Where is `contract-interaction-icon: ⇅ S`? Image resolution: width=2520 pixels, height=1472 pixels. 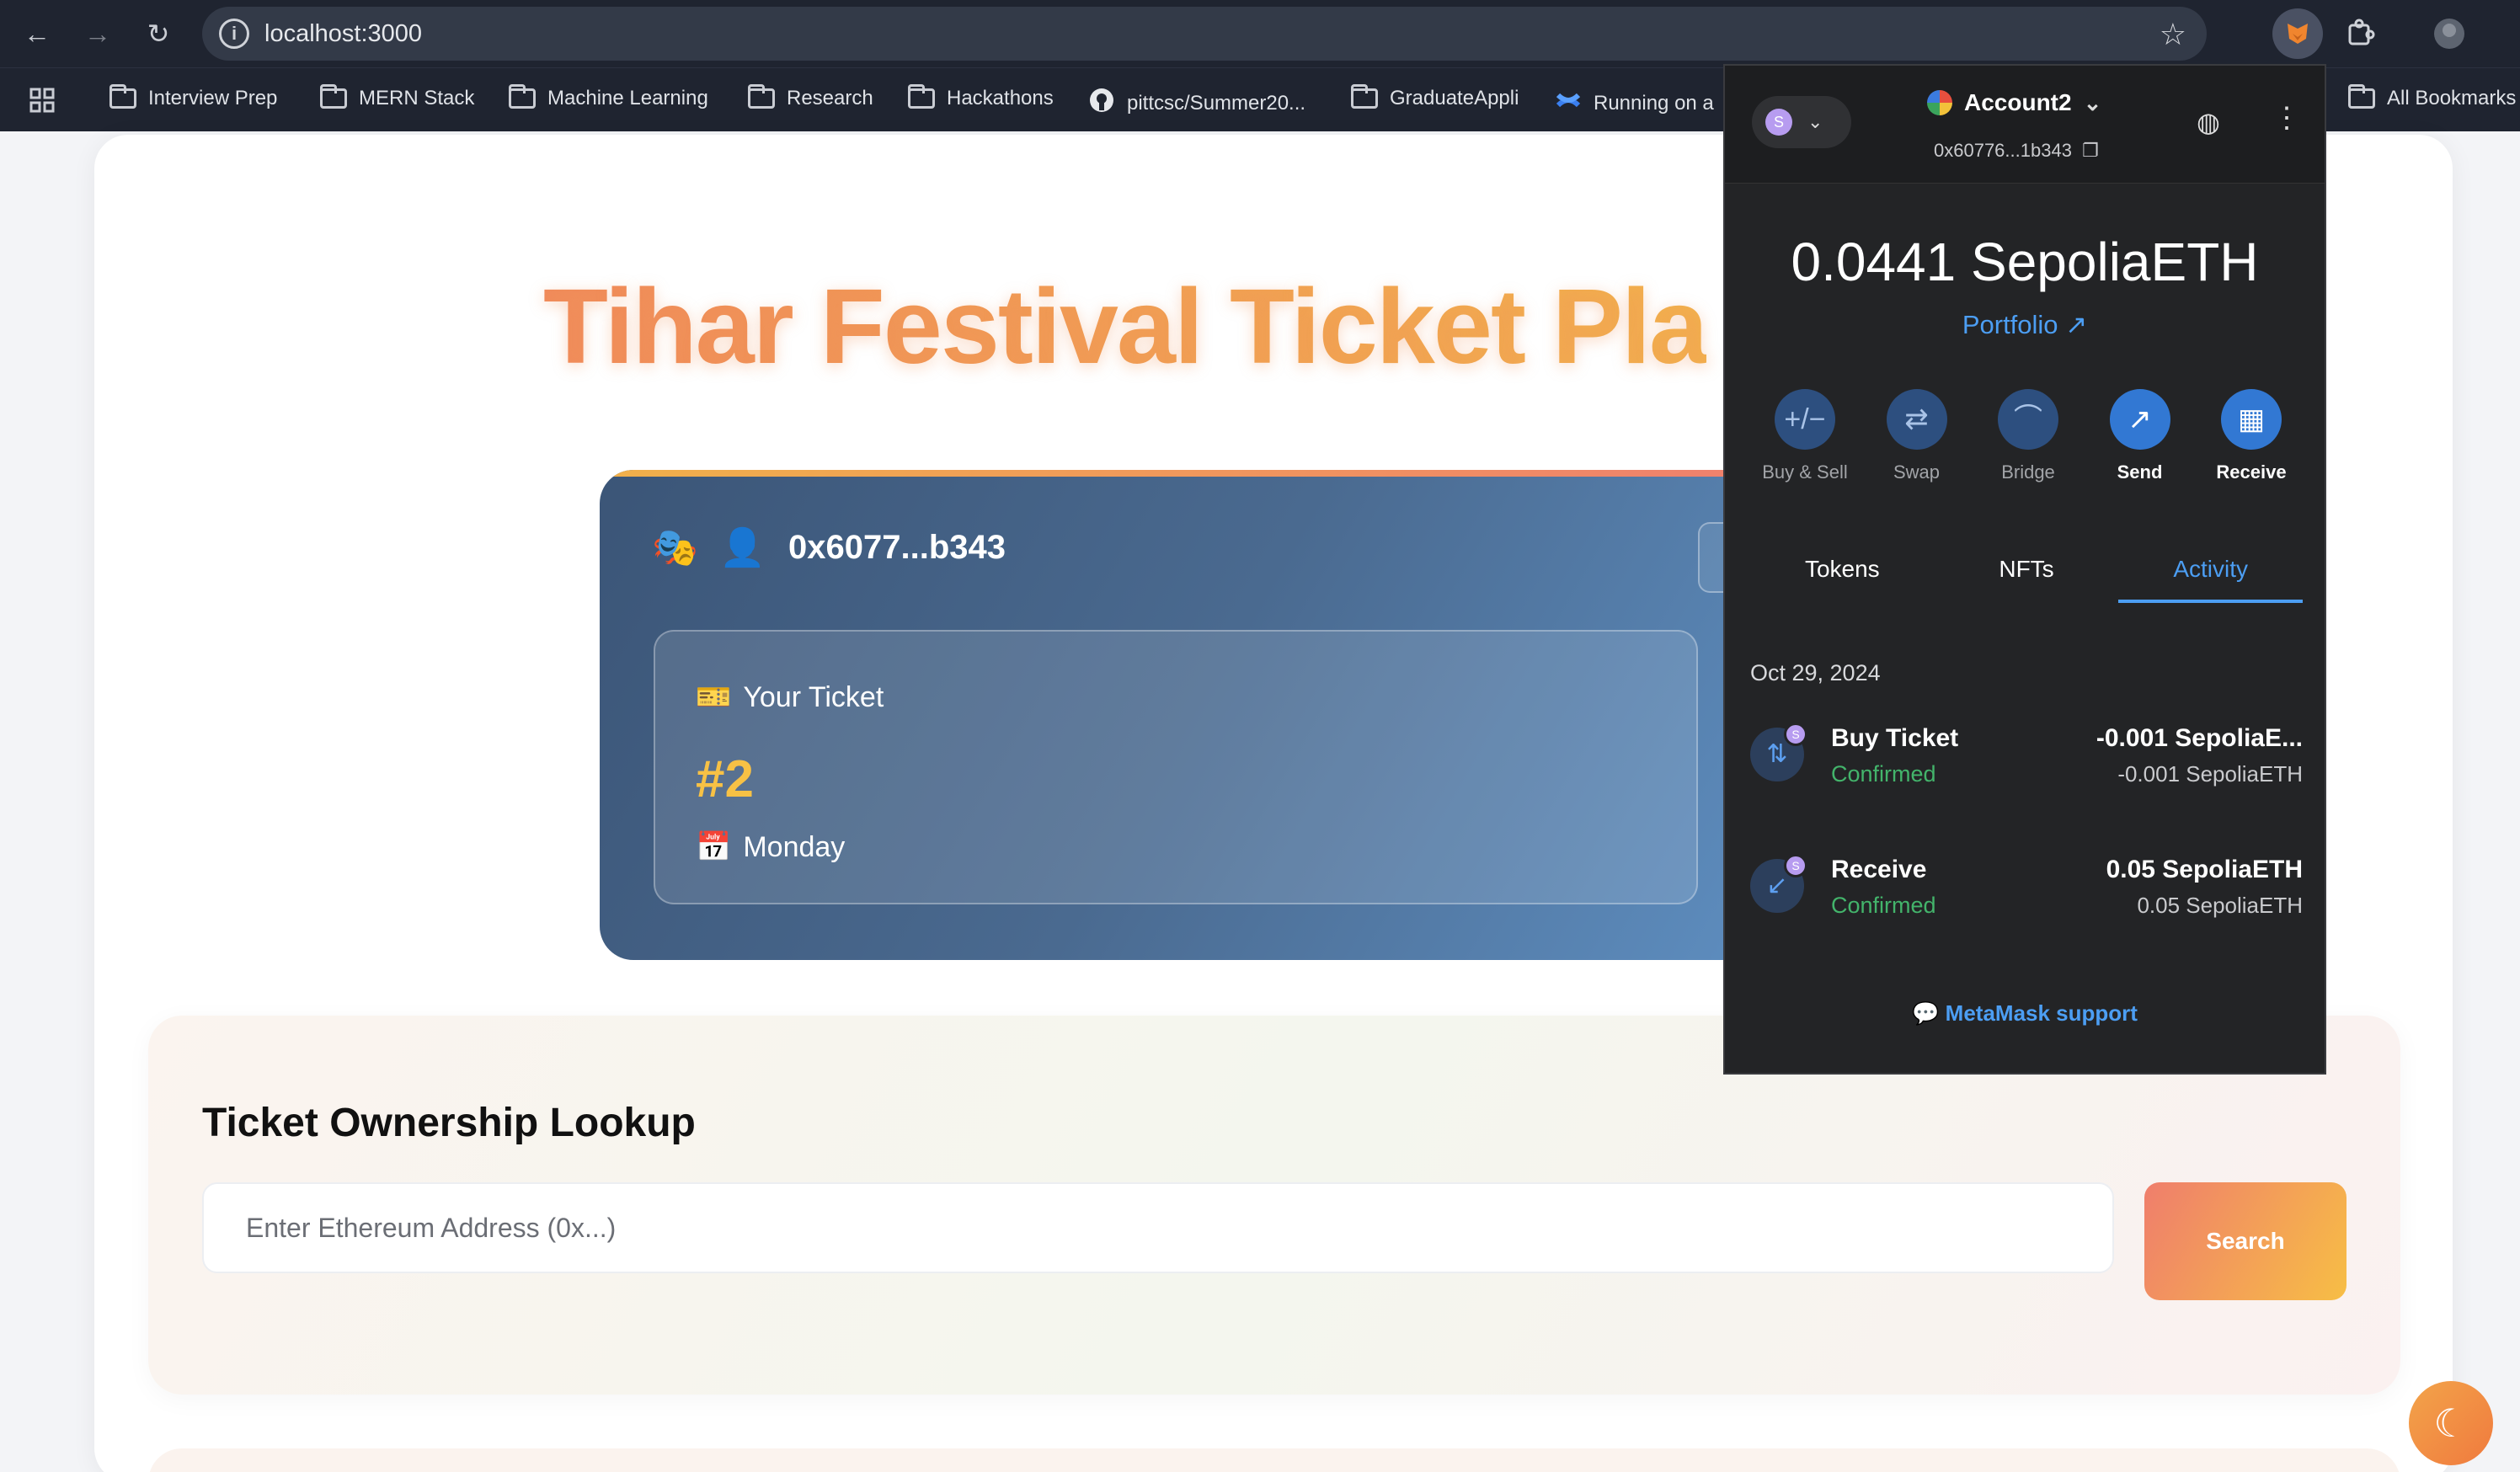 contract-interaction-icon: ⇅ S is located at coordinates (1779, 752).